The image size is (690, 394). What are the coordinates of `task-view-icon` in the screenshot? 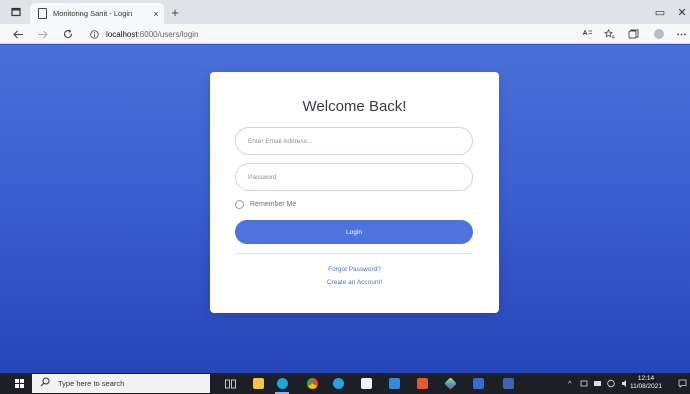 It's located at (230, 383).